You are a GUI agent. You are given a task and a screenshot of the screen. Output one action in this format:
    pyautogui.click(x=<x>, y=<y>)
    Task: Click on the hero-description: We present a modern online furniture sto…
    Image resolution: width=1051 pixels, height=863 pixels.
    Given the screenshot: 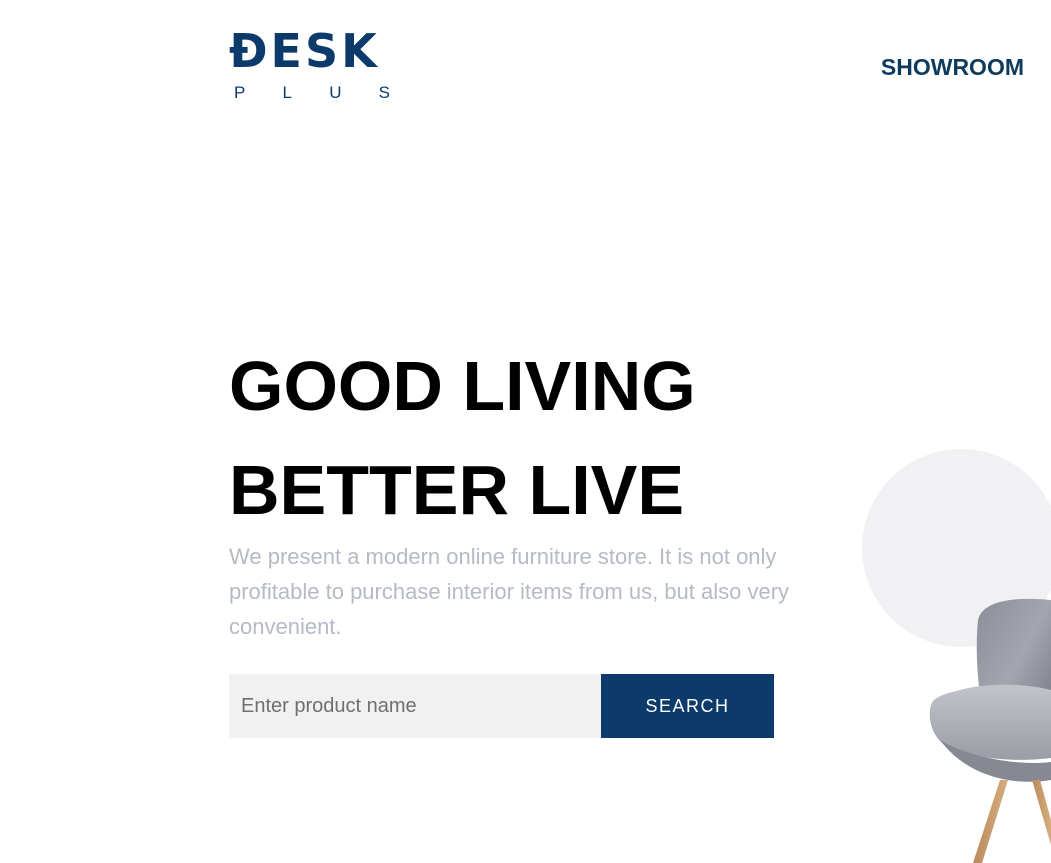 What is the action you would take?
    pyautogui.click(x=509, y=591)
    